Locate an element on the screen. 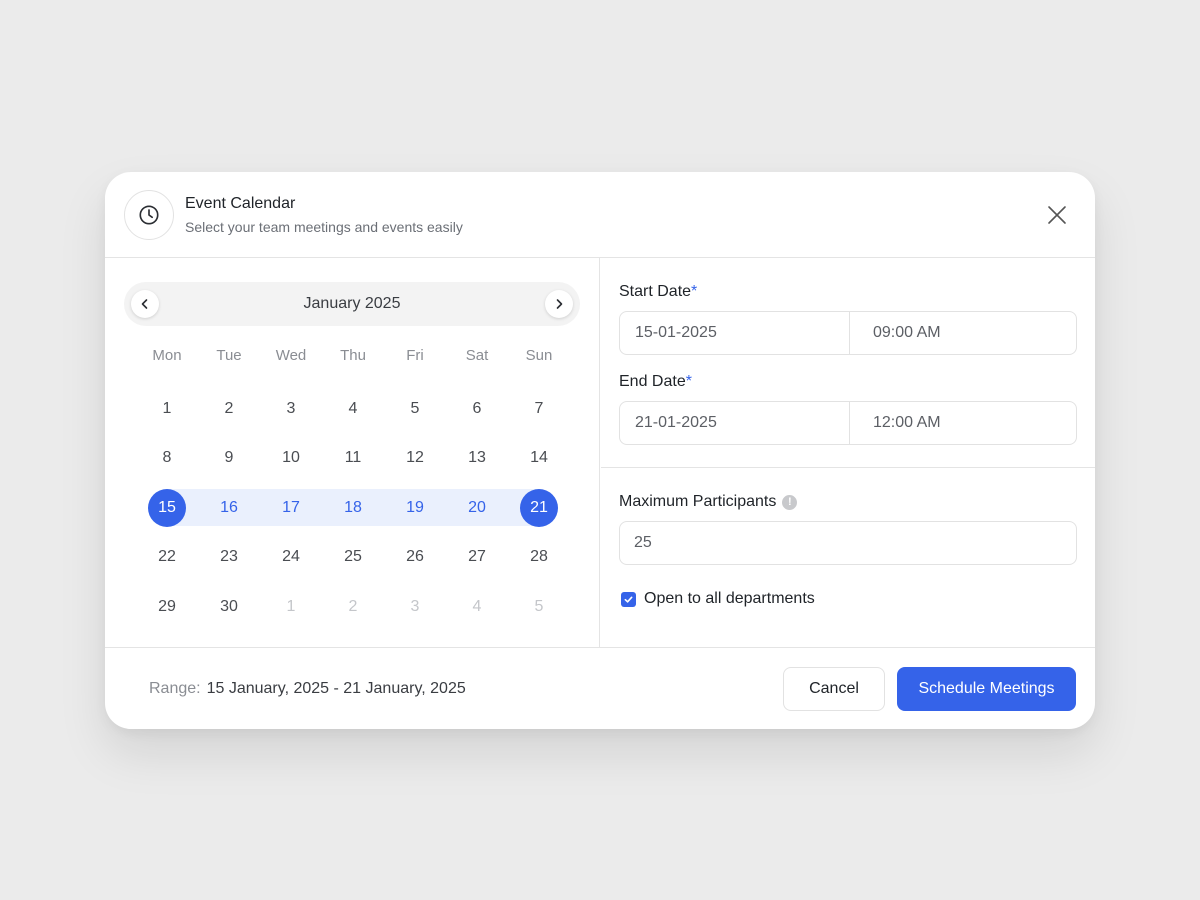 The image size is (1200, 900). day-cell: 6 is located at coordinates (477, 409).